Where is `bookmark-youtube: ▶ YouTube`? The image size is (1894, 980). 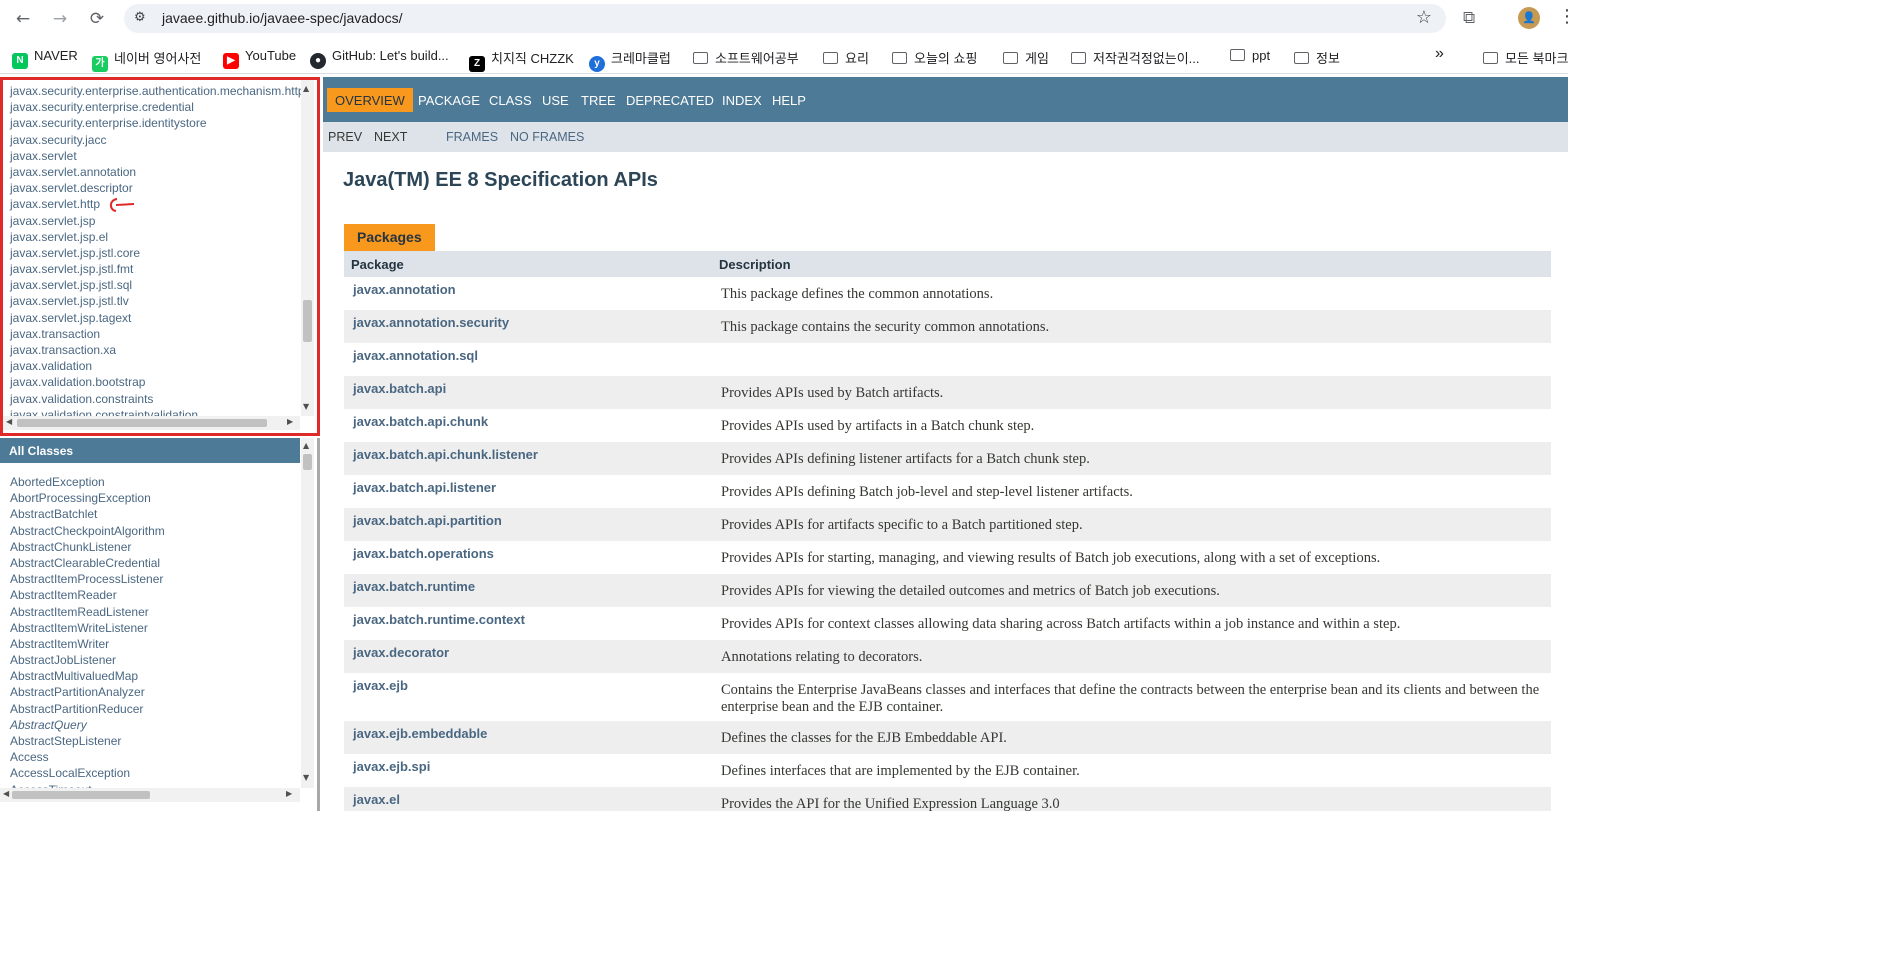 bookmark-youtube: ▶ YouTube is located at coordinates (259, 58).